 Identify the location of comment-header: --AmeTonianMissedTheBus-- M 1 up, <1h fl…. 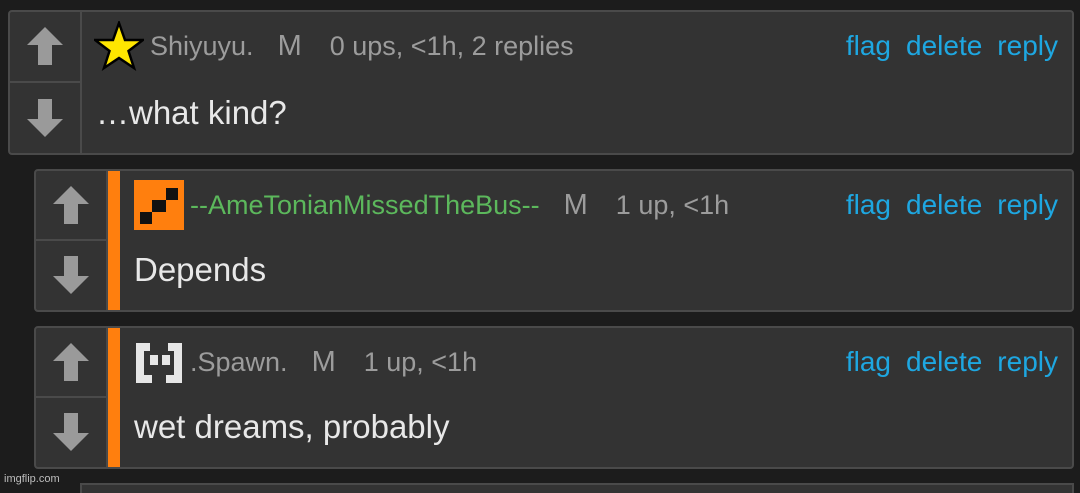
(596, 205).